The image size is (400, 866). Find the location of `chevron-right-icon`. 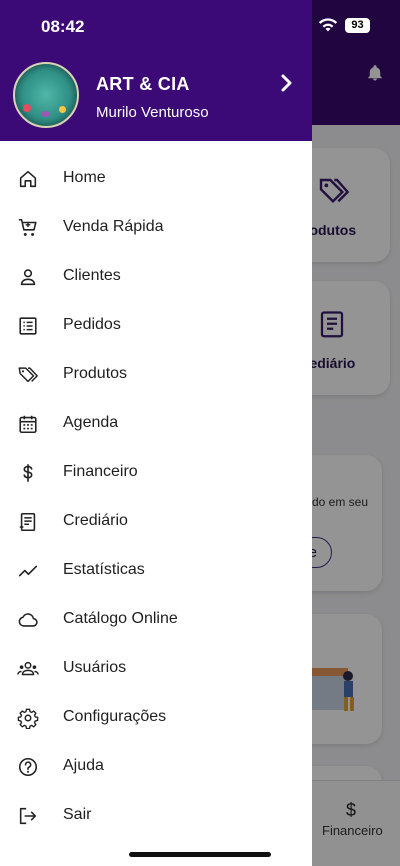

chevron-right-icon is located at coordinates (287, 83).